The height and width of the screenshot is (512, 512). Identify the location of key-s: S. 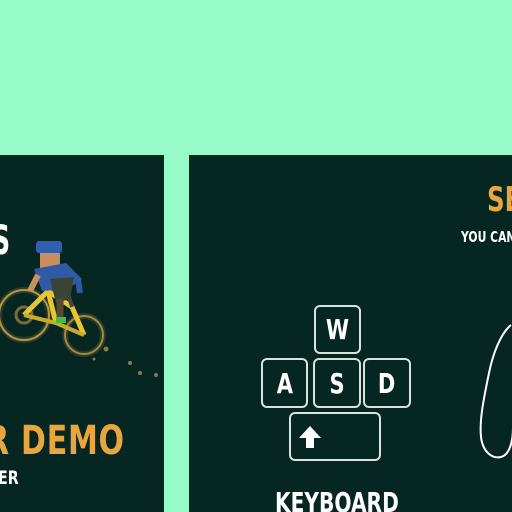
(337, 383).